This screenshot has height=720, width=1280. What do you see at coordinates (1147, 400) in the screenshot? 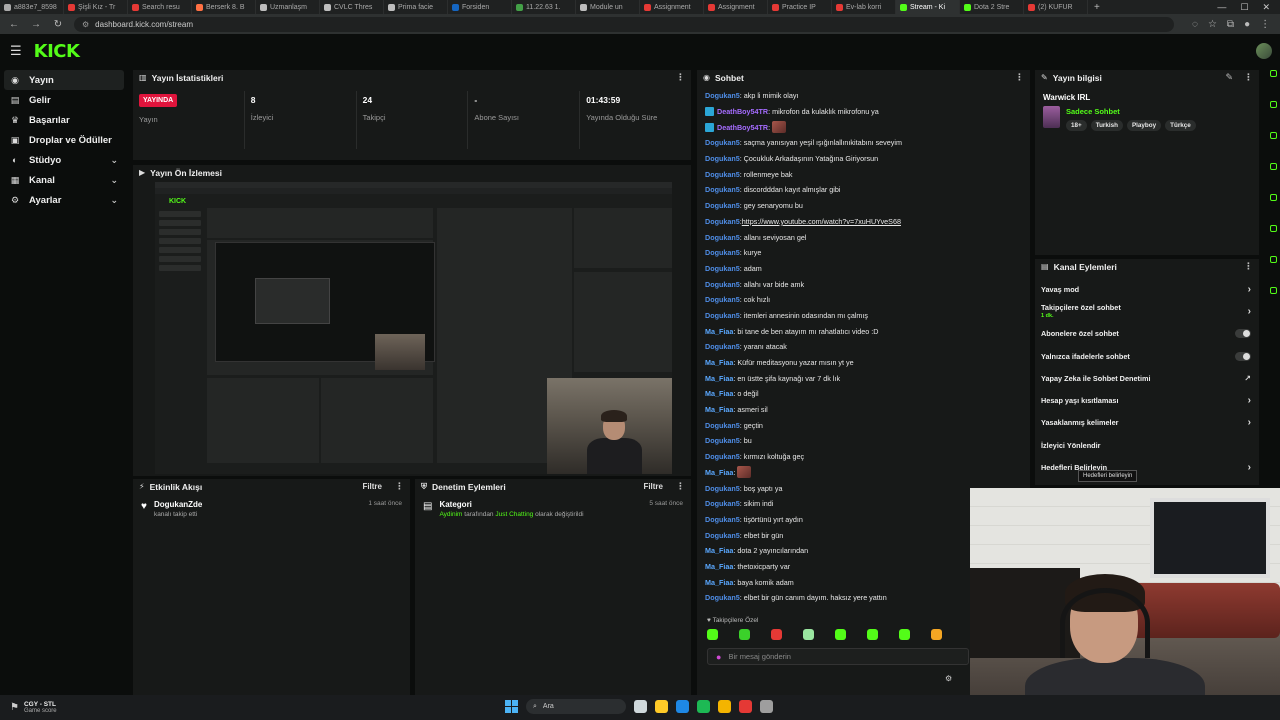
I see `channel-action-item: Hesap yaşı kısıtlaması ›` at bounding box center [1147, 400].